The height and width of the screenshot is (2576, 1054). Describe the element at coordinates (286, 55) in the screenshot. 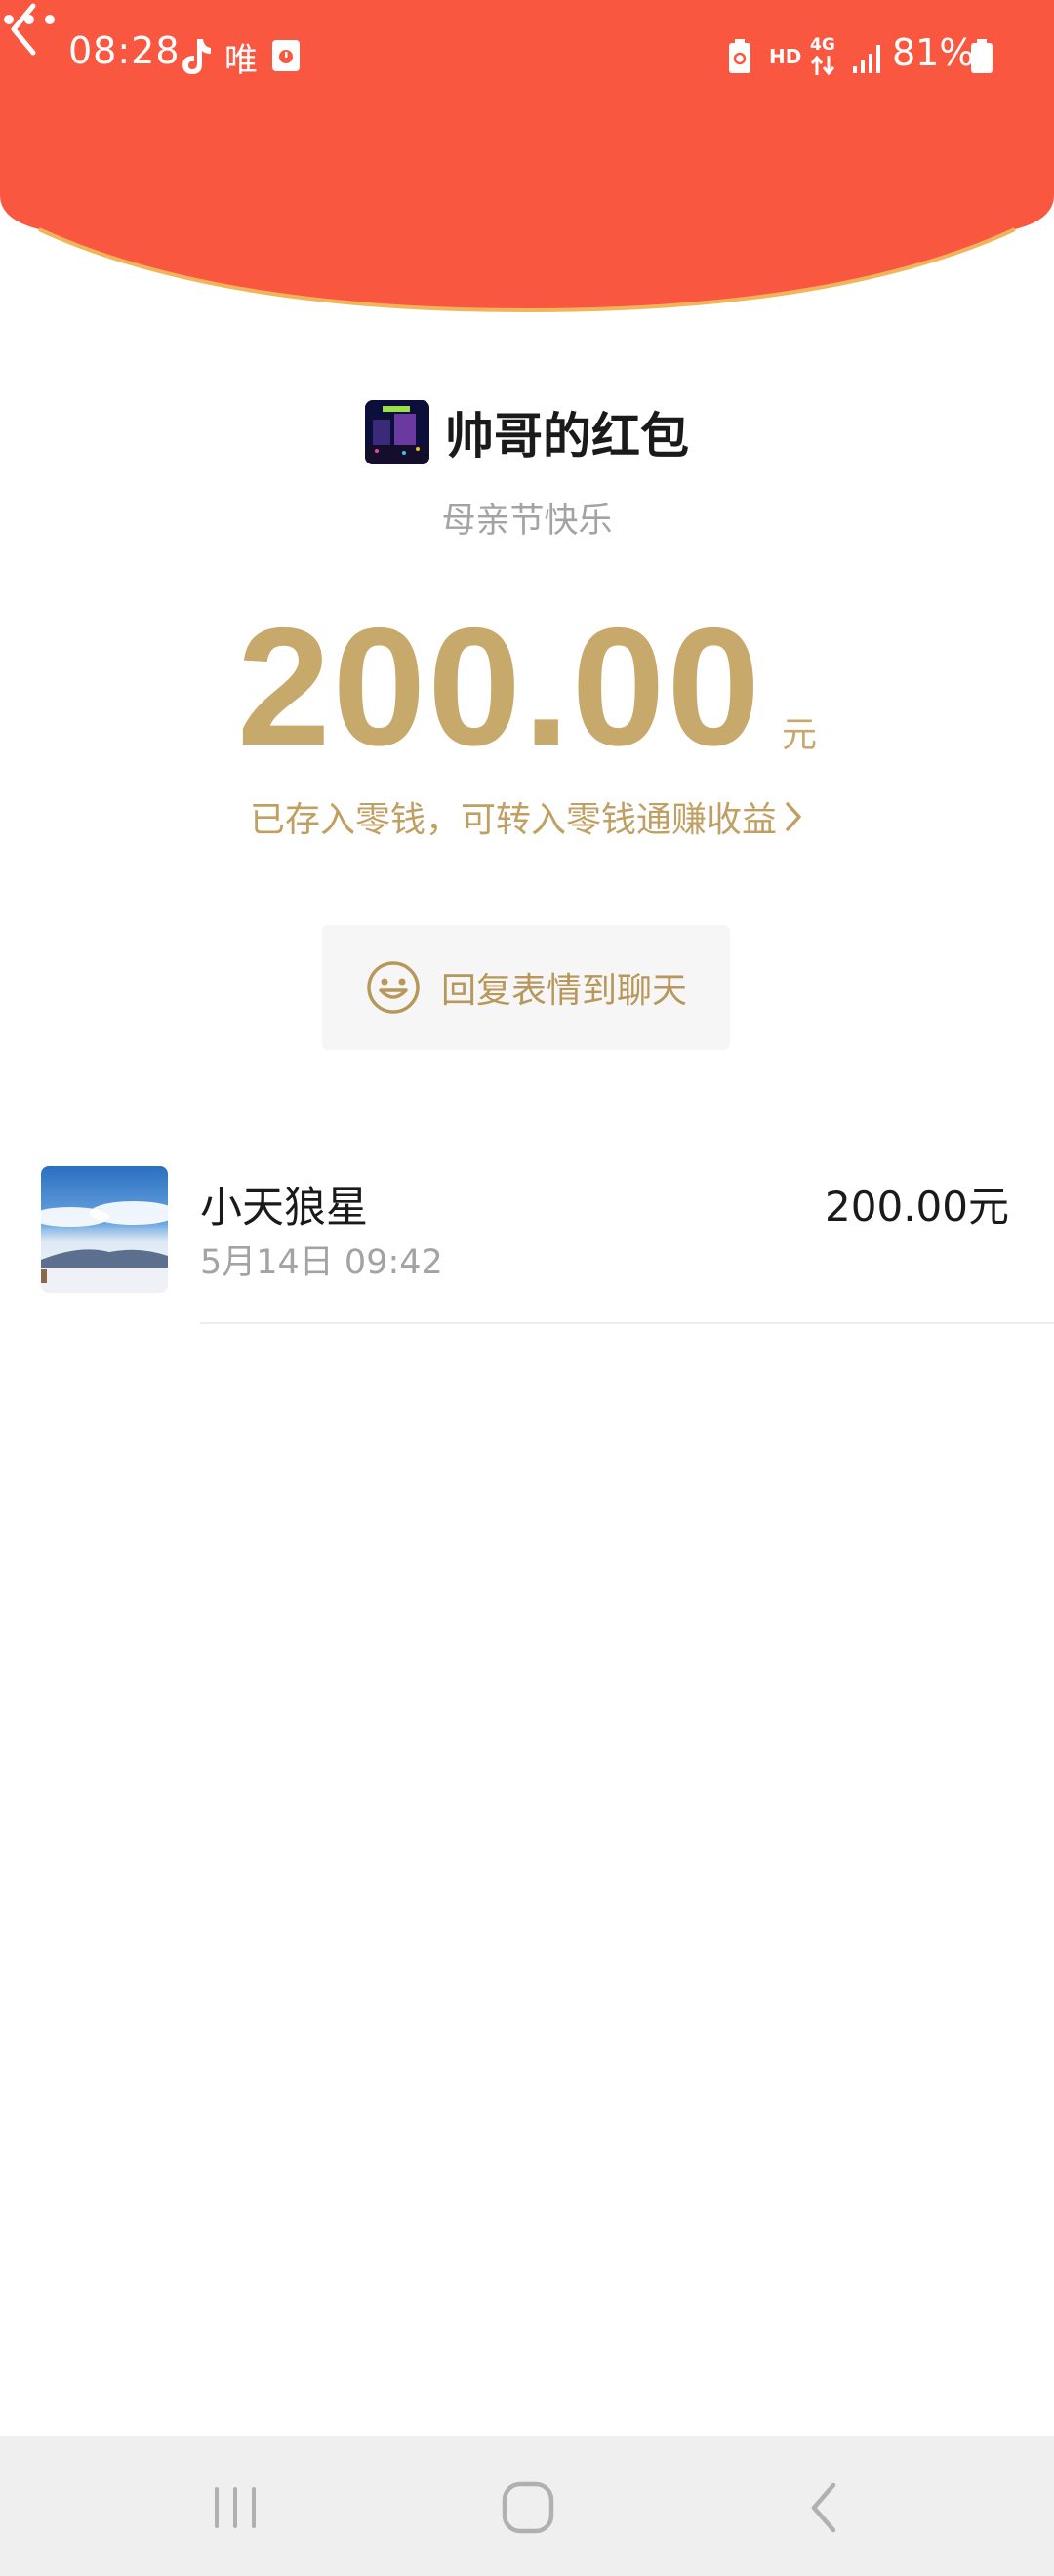

I see `calendar-icon` at that location.